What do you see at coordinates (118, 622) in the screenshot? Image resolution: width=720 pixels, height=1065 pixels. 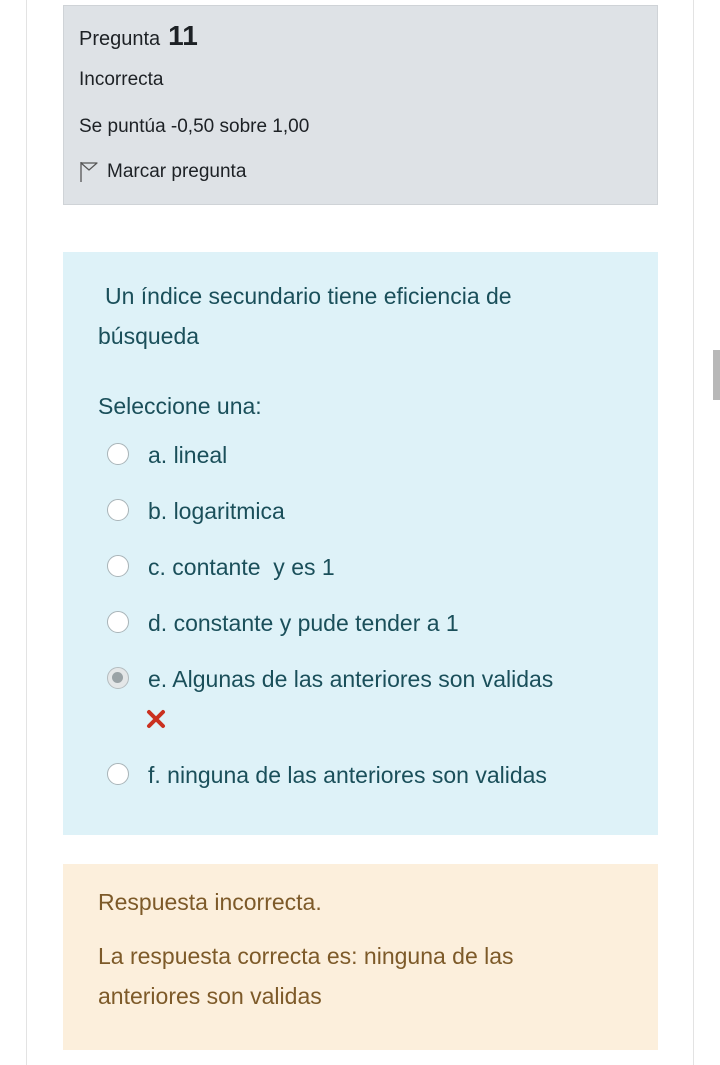 I see `radio-d` at bounding box center [118, 622].